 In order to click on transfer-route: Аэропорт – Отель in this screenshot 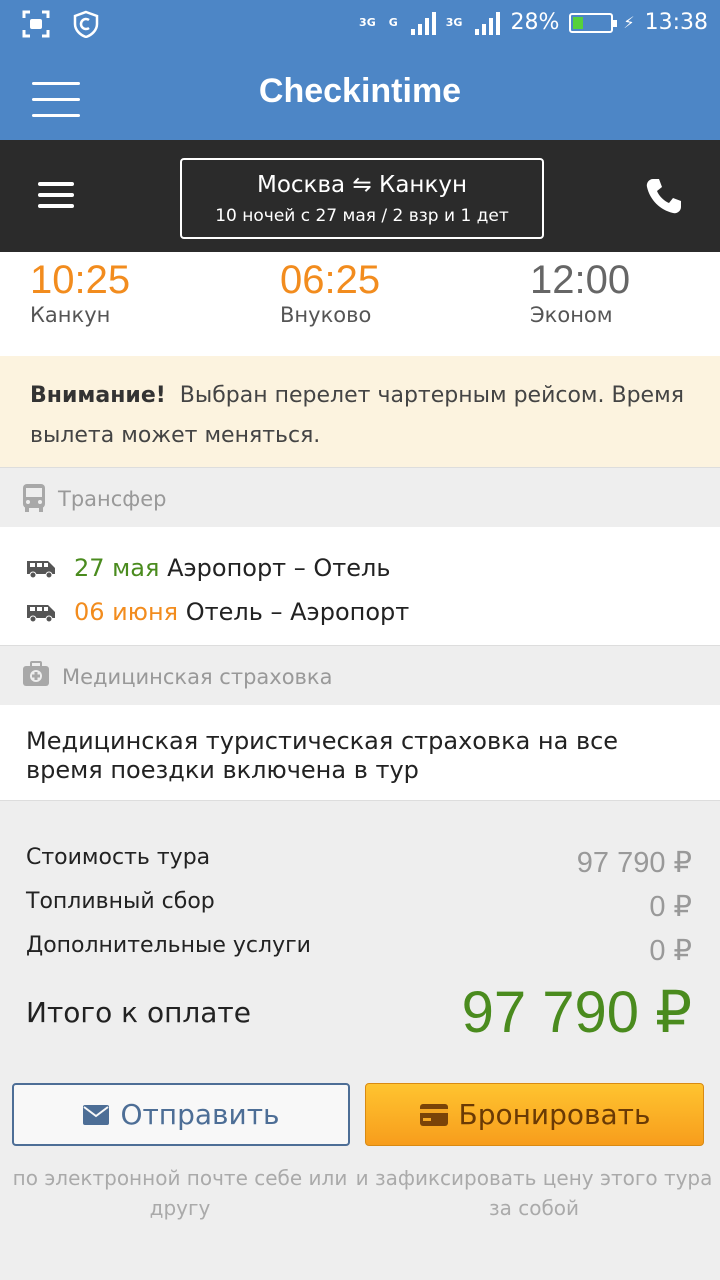, I will do `click(279, 568)`.